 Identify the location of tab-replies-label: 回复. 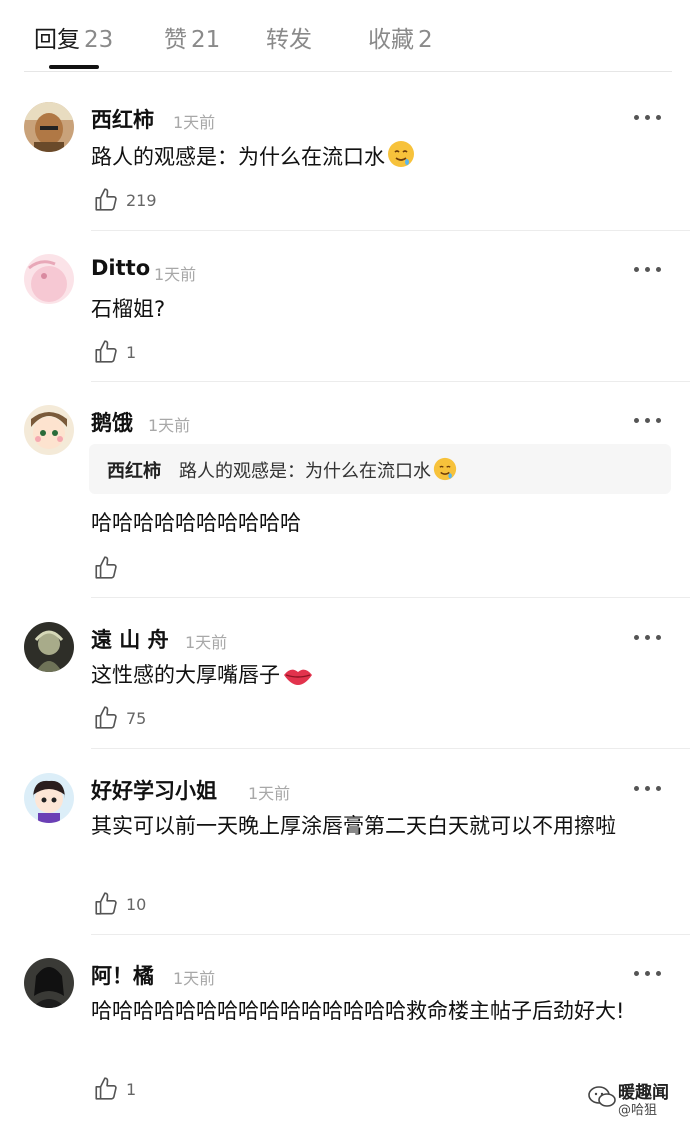
(57, 40).